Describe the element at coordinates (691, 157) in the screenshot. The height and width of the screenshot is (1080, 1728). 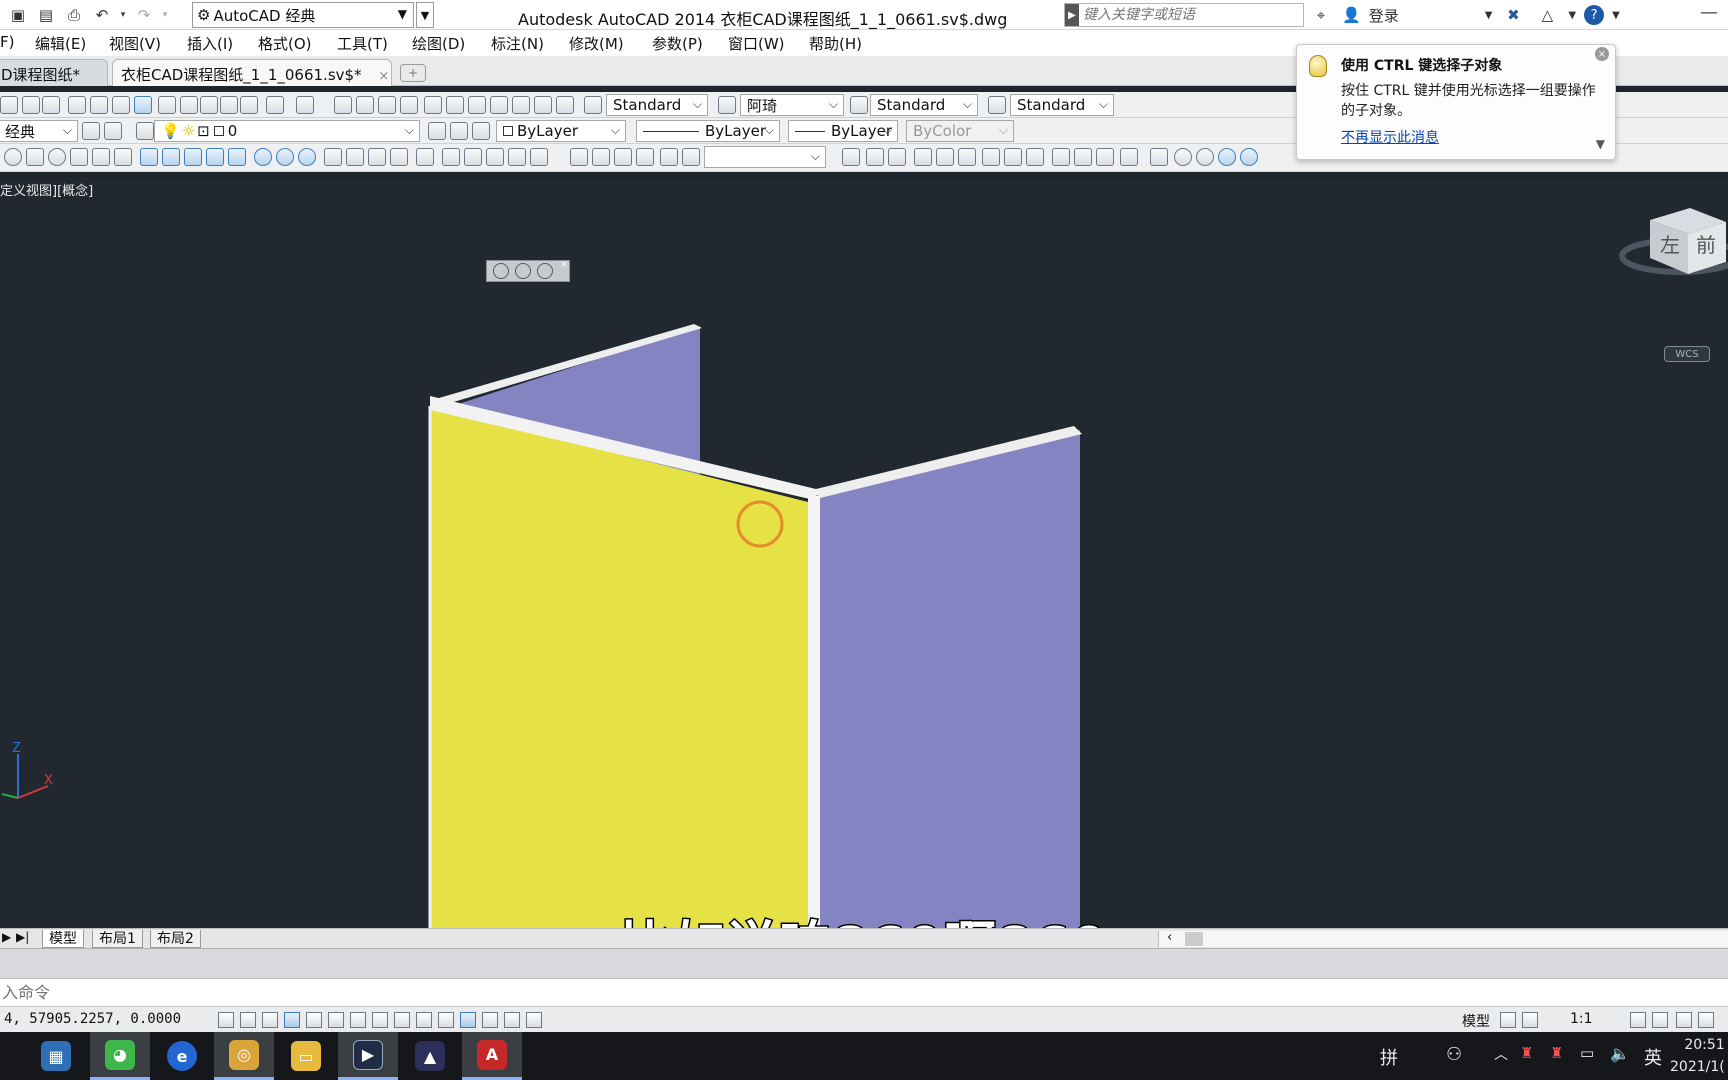
I see `named-views-icon` at that location.